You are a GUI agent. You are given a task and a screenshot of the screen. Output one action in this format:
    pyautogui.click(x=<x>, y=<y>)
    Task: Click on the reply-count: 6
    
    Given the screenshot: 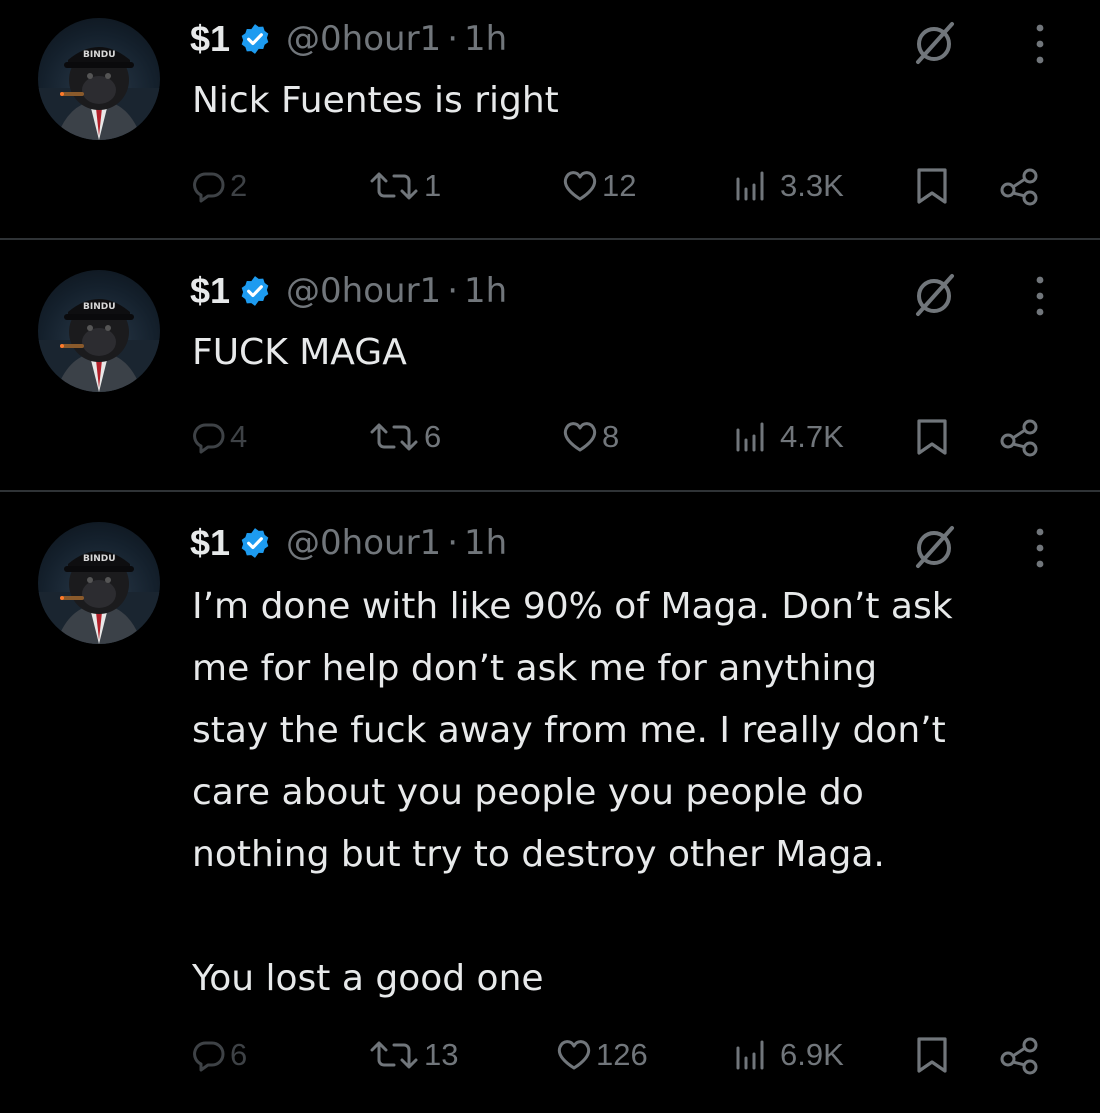 What is the action you would take?
    pyautogui.click(x=239, y=1054)
    